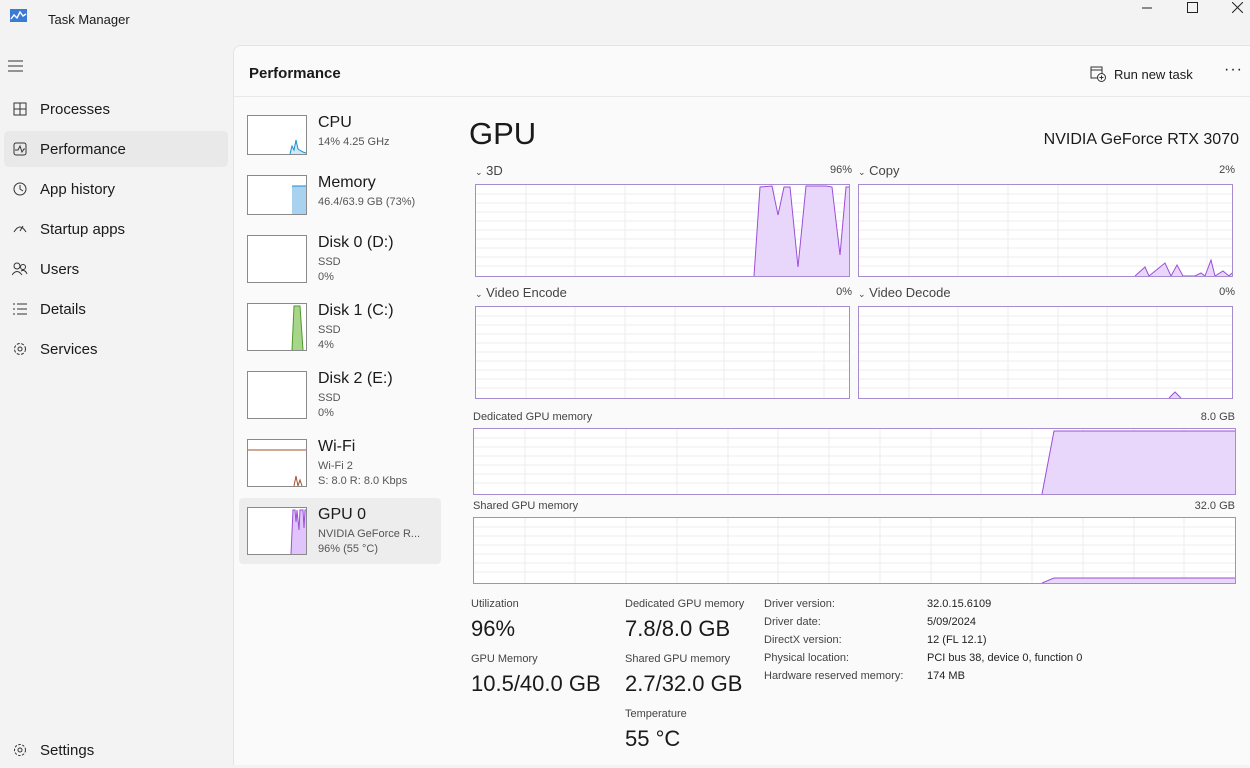 This screenshot has width=1250, height=768. I want to click on run-new-task-button: Run new task, so click(1141, 74).